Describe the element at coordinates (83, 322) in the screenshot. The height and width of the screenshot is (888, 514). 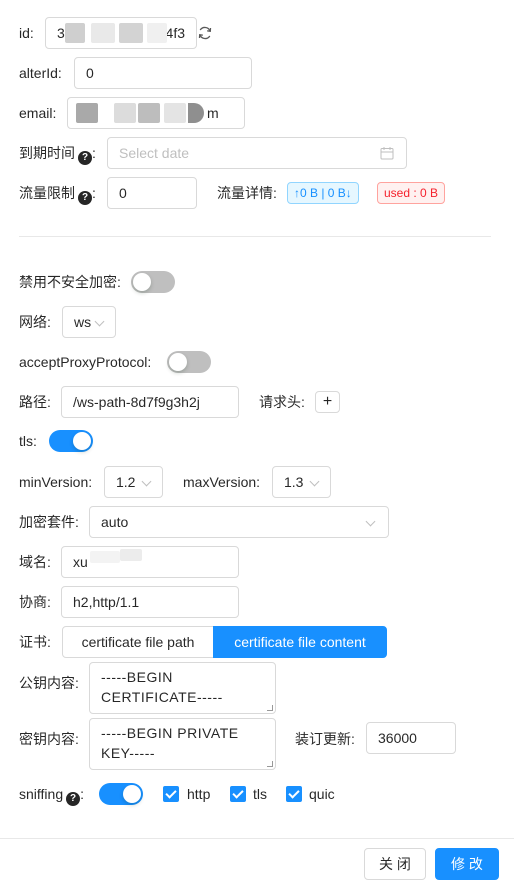
I see `network-value: ws` at that location.